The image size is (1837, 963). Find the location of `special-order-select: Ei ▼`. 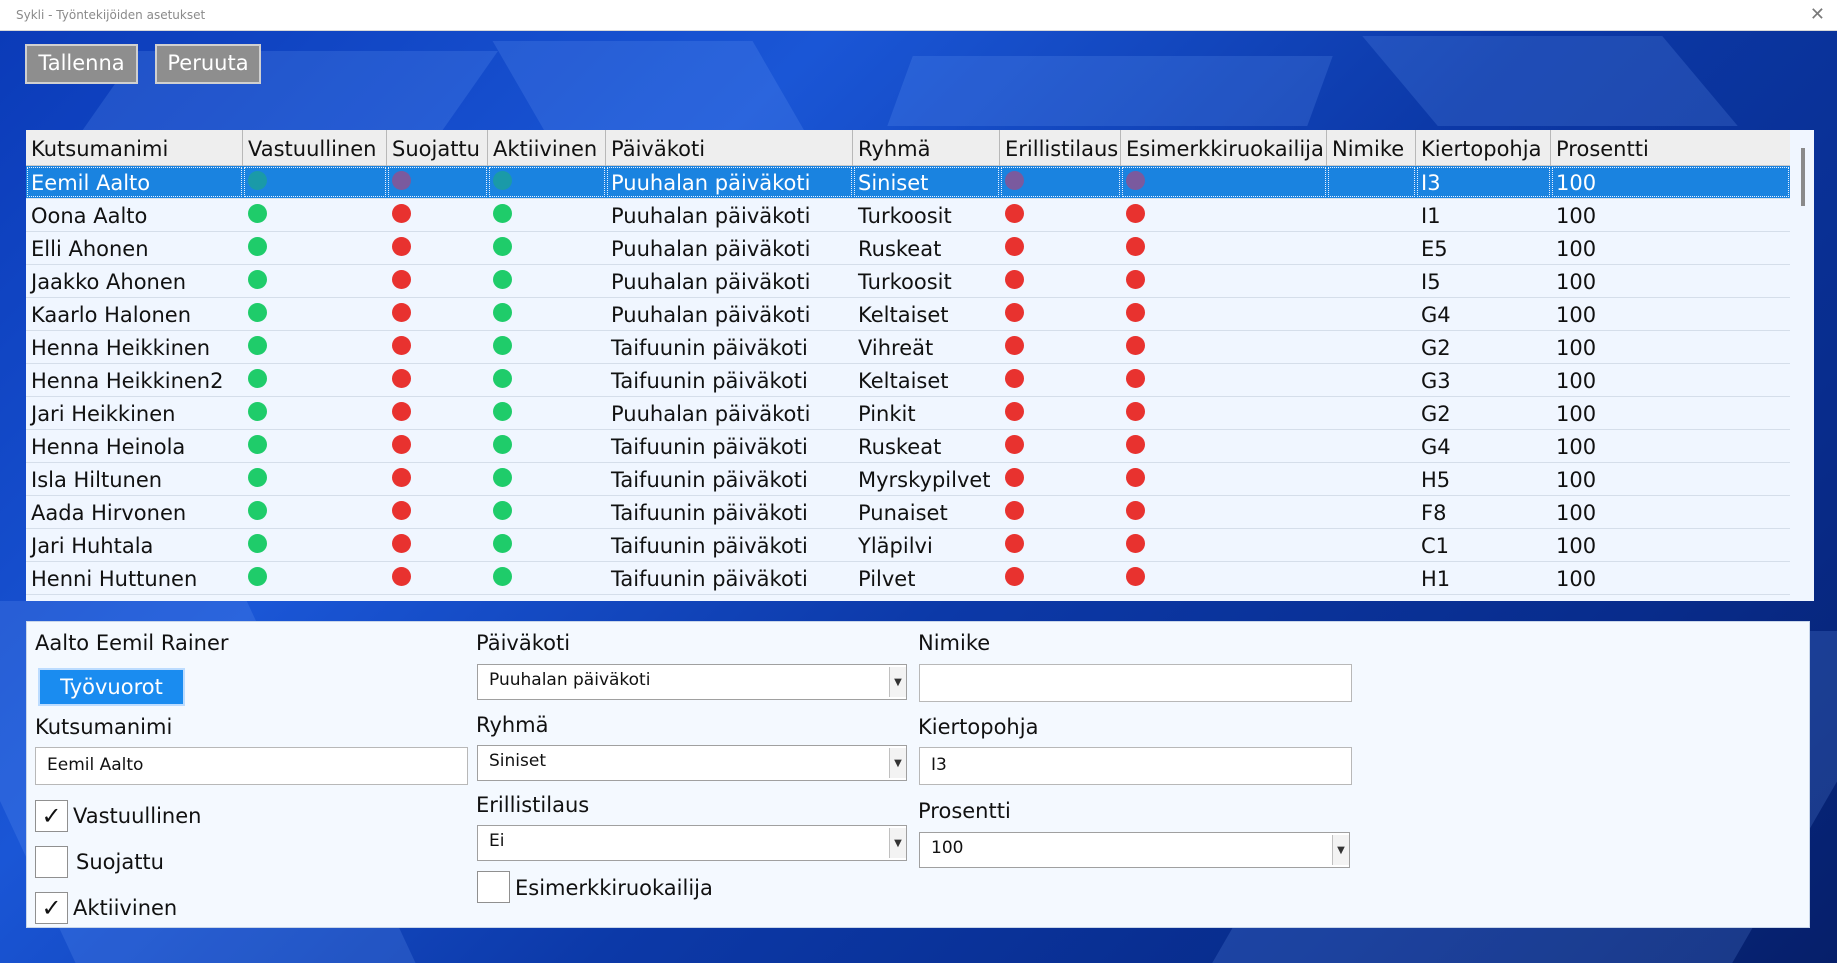

special-order-select: Ei ▼ is located at coordinates (692, 843).